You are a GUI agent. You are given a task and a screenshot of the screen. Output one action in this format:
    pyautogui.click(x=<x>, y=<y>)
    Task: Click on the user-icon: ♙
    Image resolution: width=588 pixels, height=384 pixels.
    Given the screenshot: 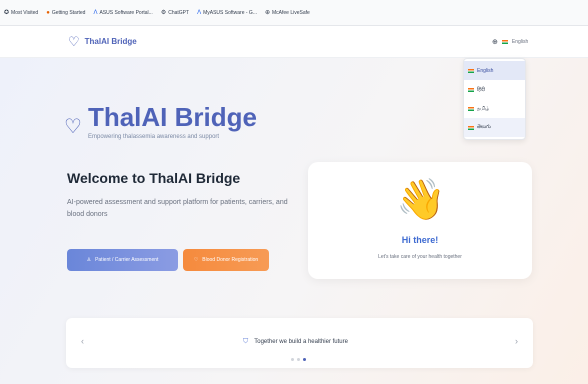 What is the action you would take?
    pyautogui.click(x=89, y=260)
    